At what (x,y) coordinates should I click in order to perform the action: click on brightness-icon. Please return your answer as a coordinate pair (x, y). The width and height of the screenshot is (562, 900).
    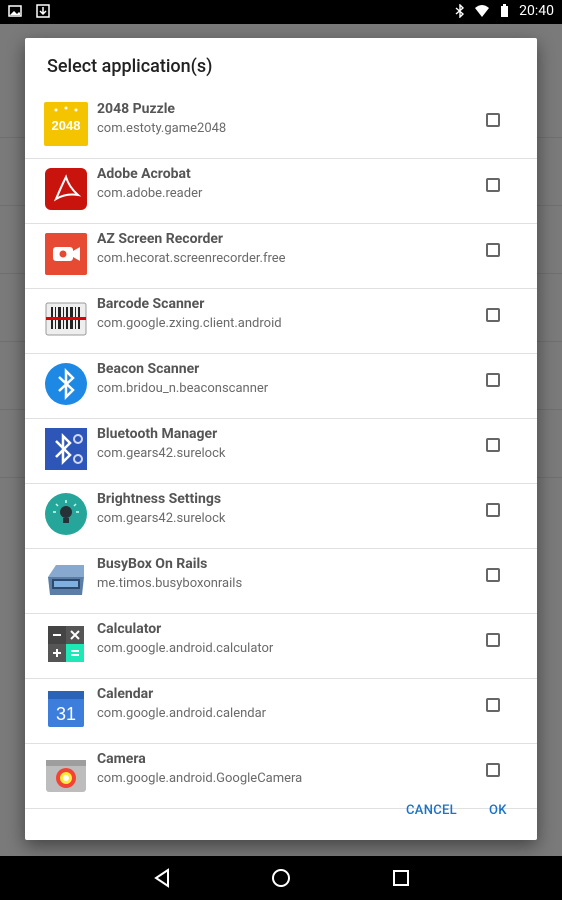
    Looking at the image, I should click on (66, 514).